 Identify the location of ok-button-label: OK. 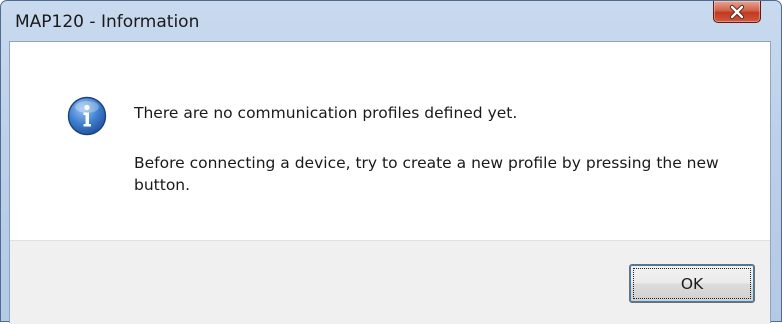
(692, 283).